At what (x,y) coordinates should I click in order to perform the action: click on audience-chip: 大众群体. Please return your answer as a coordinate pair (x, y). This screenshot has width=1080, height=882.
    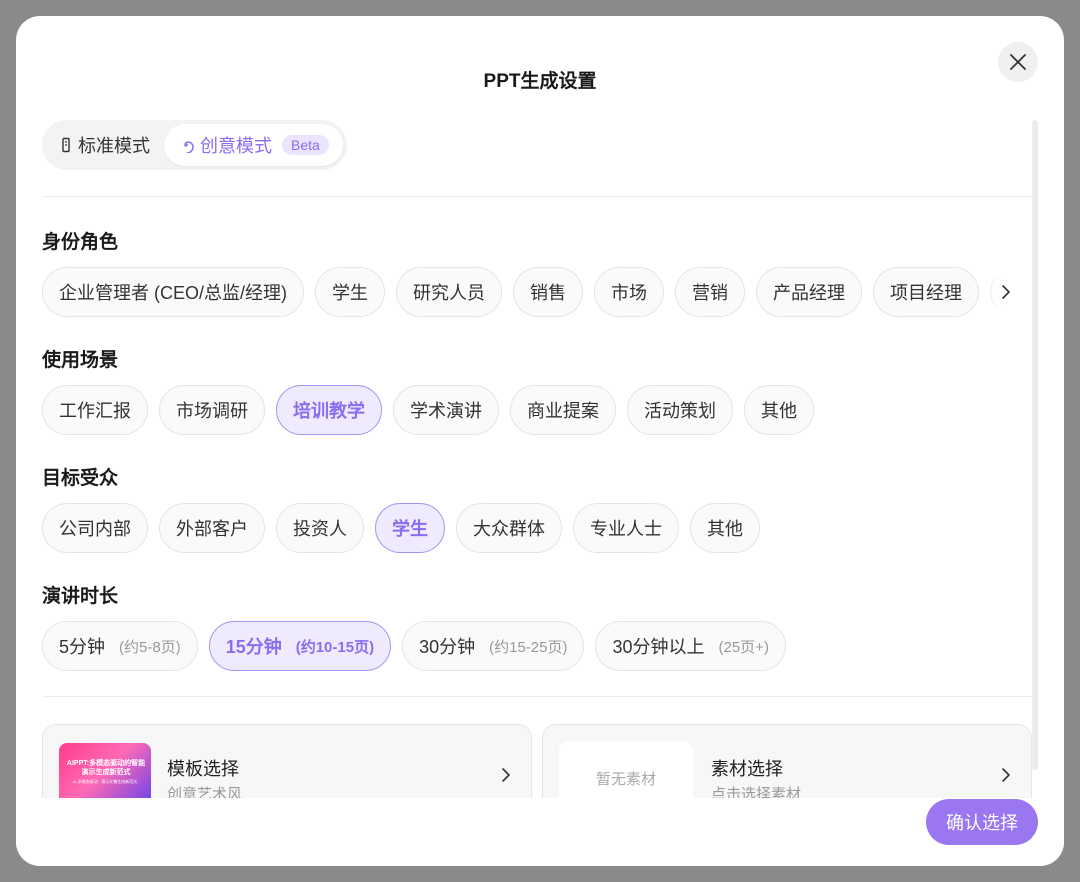
    Looking at the image, I should click on (509, 528).